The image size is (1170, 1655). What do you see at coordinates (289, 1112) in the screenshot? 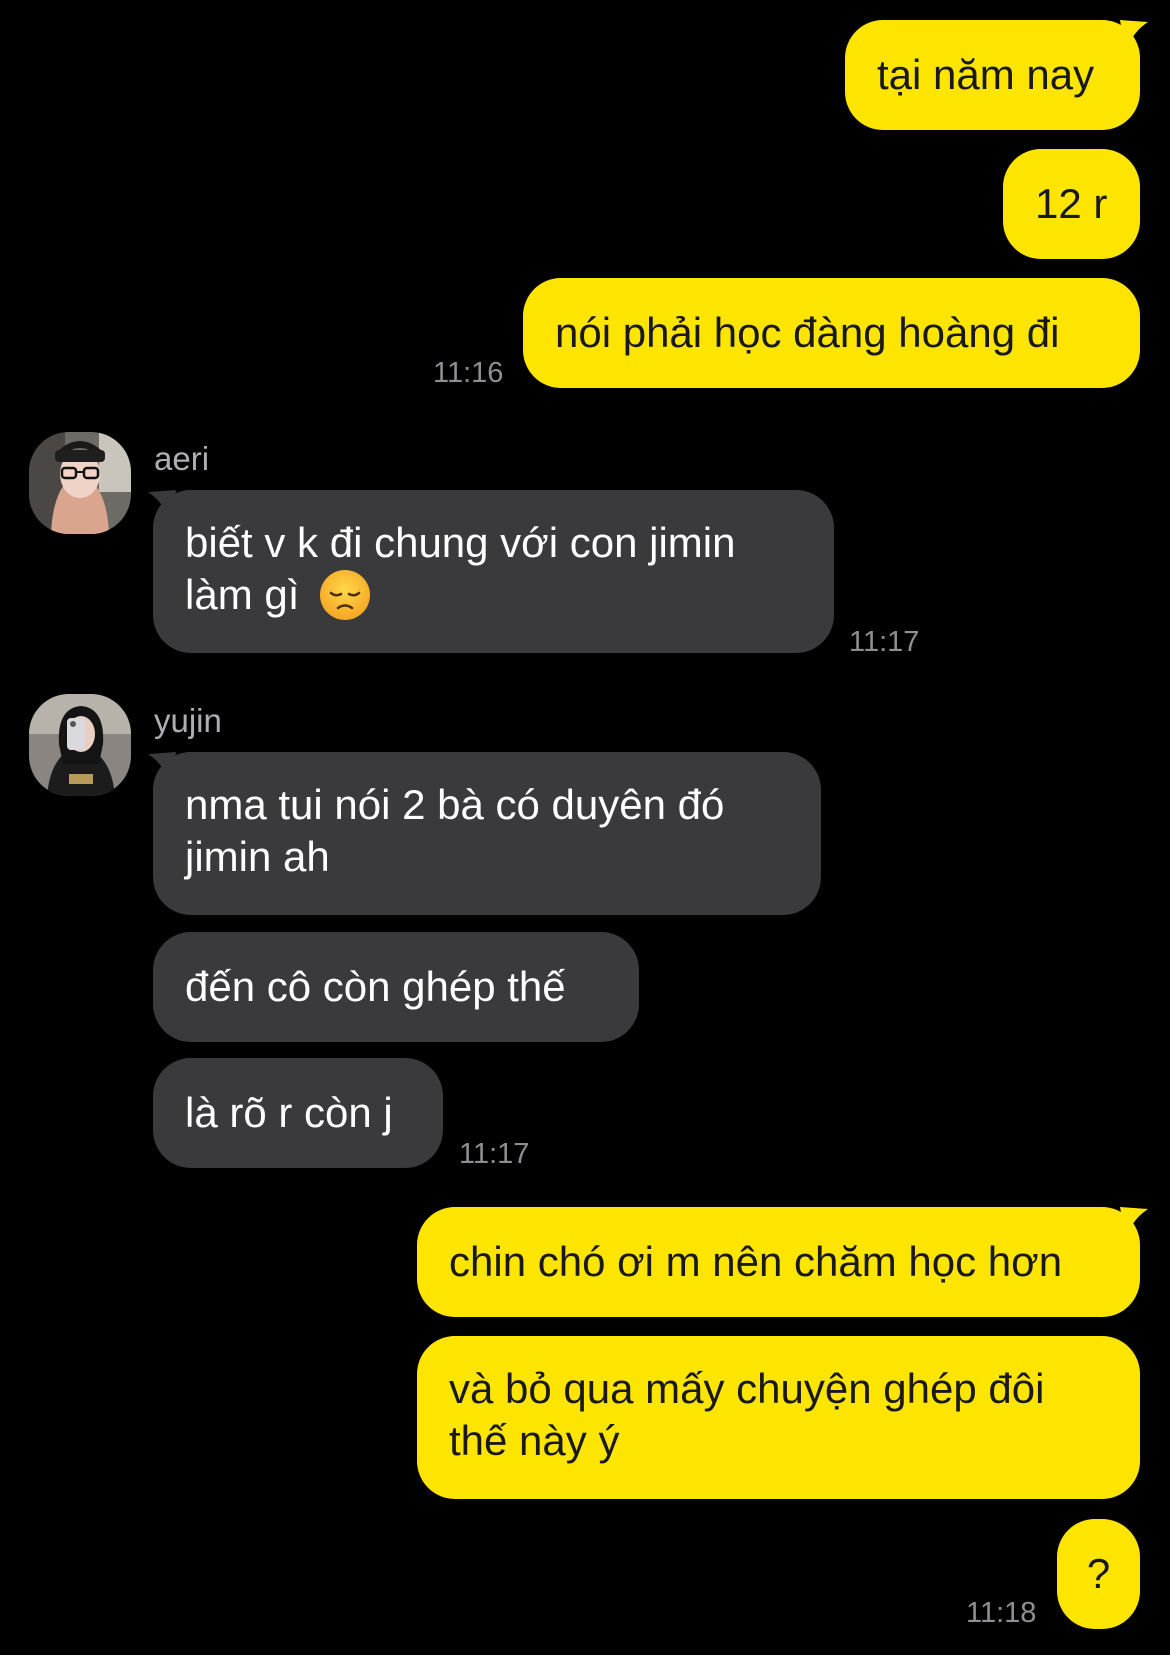
I see `message-text: là rõ r còn j` at bounding box center [289, 1112].